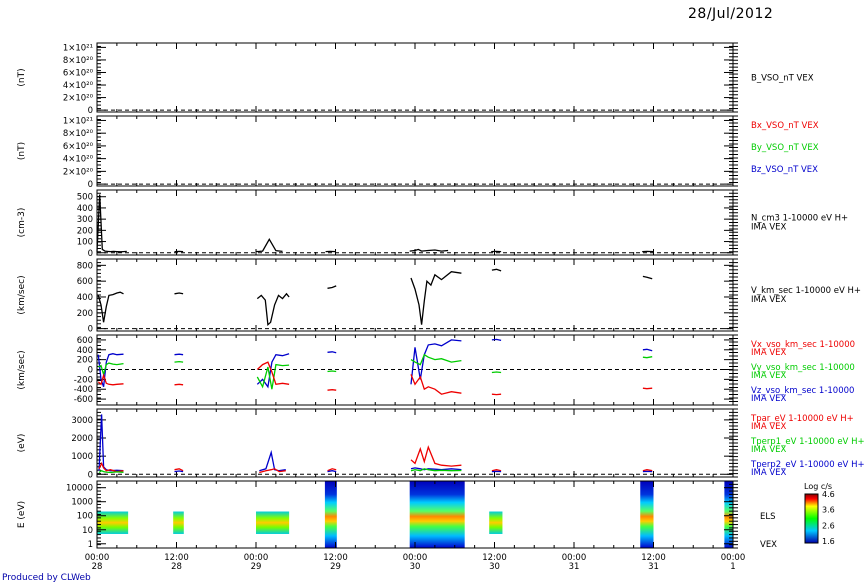 This screenshot has width=864, height=584. Describe the element at coordinates (87, 531) in the screenshot. I see `y-tick-label: 10` at that location.